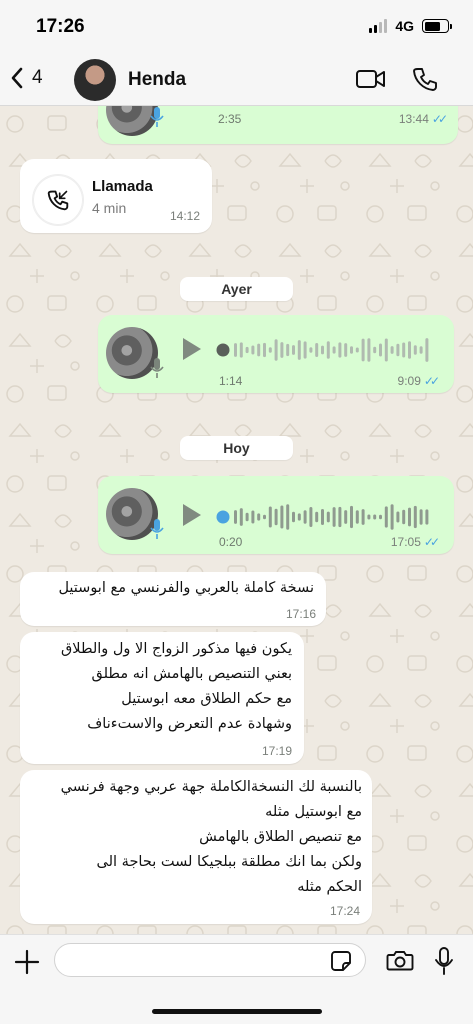 The width and height of the screenshot is (473, 1024). Describe the element at coordinates (313, 812) in the screenshot. I see `message-text-line: مع ابوستيل مثله` at that location.